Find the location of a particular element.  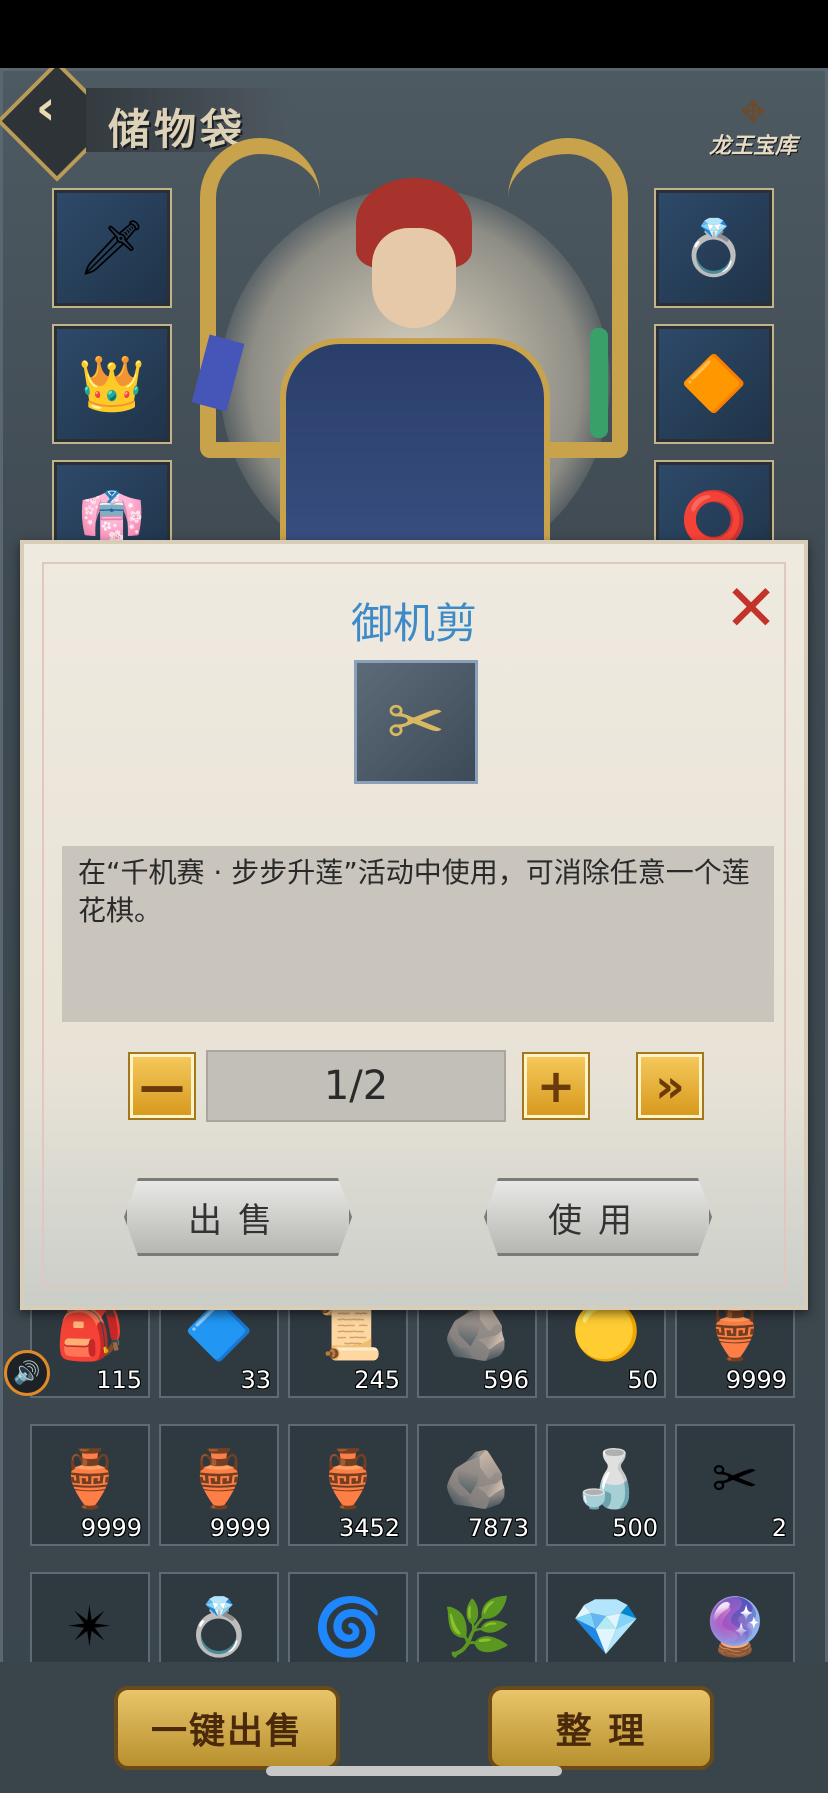

orb-icon: 🔮 is located at coordinates (735, 1627).